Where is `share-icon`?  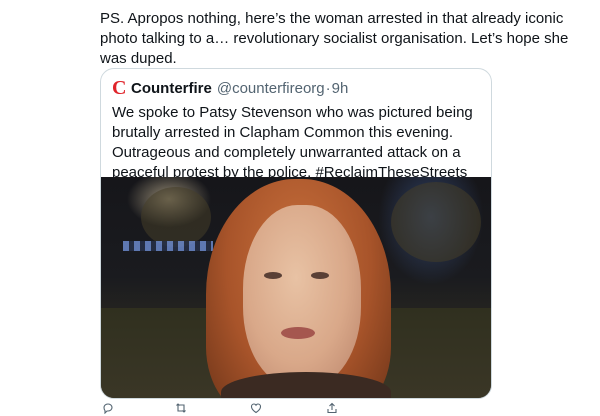
share-icon is located at coordinates (332, 408).